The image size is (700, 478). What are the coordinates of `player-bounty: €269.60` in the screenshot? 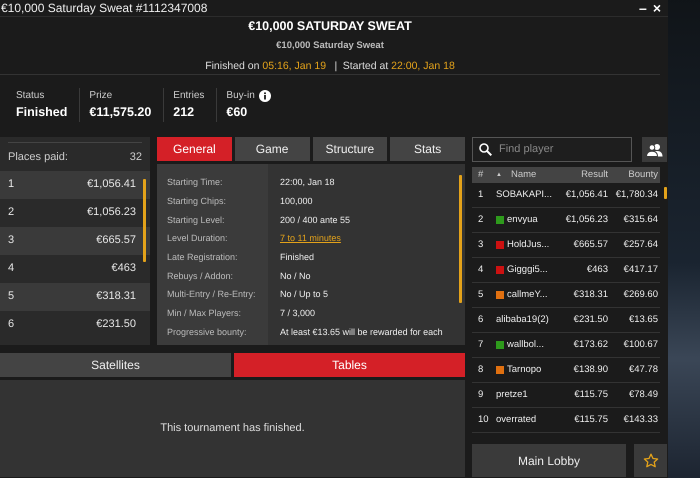 It's located at (641, 294).